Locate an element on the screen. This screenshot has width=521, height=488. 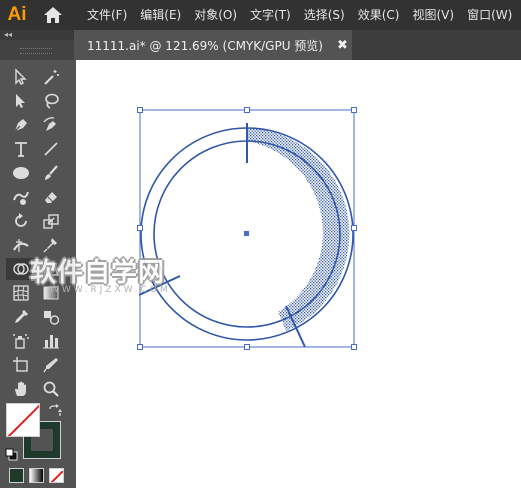
center-point is located at coordinates (246, 233).